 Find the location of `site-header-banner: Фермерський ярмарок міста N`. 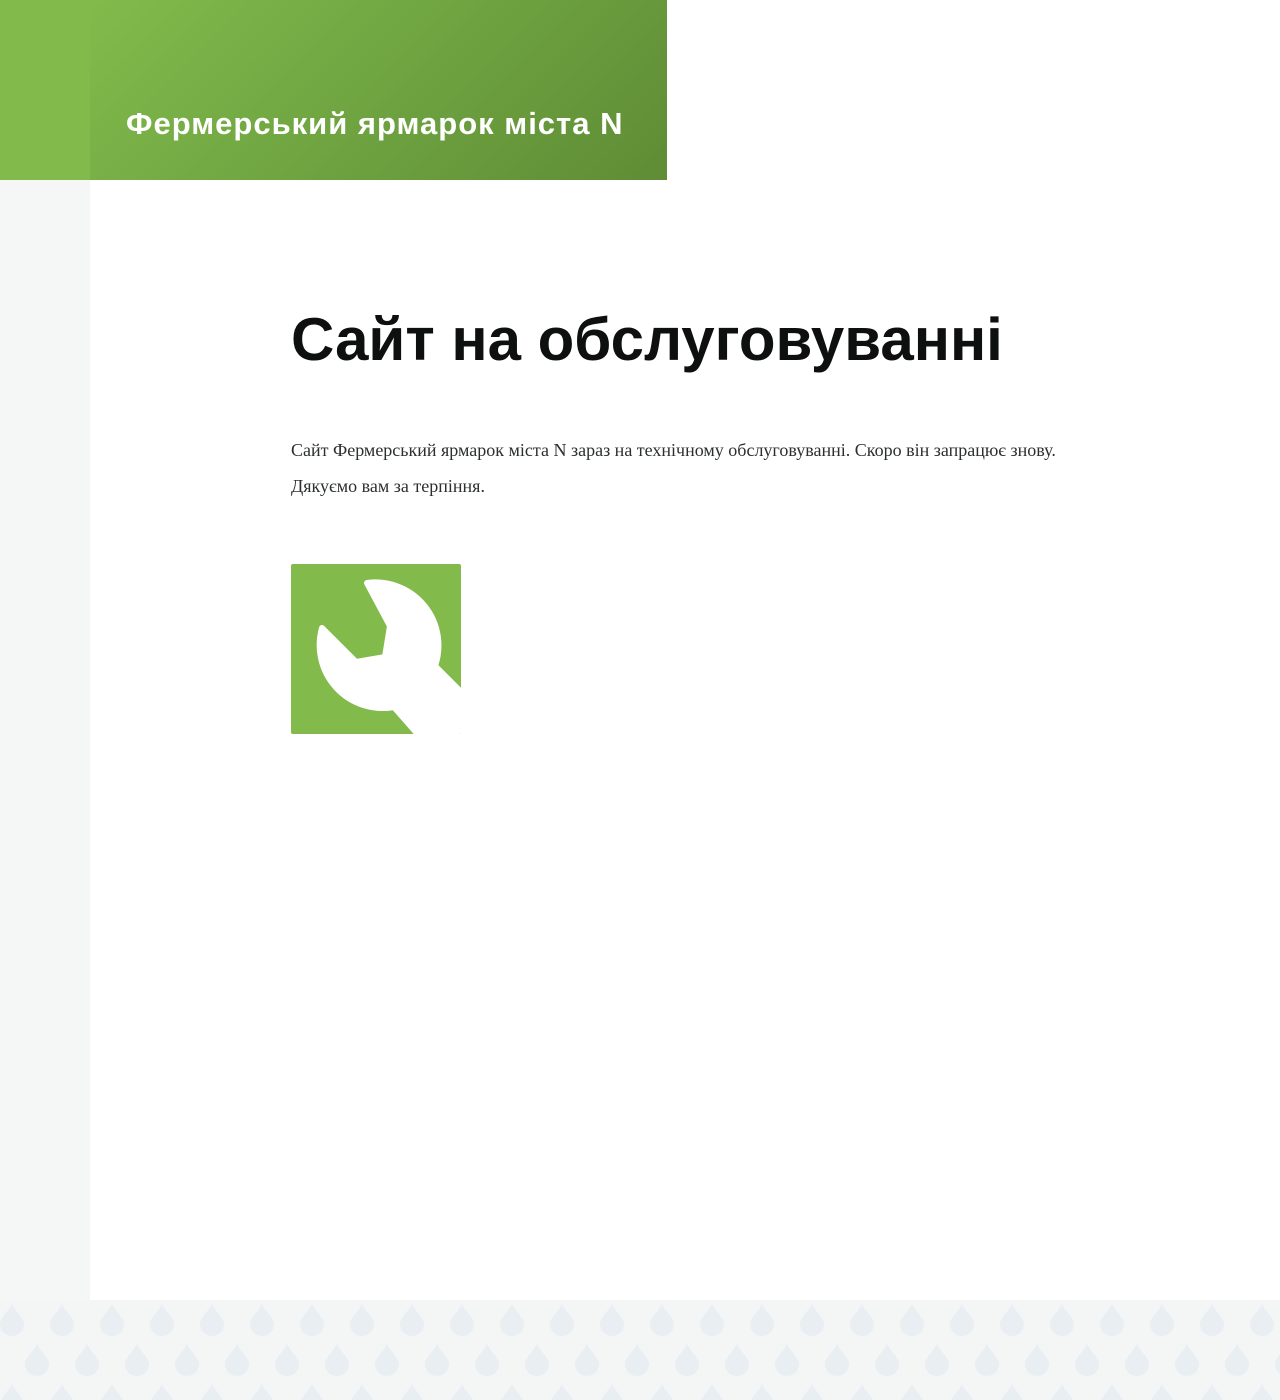

site-header-banner: Фермерський ярмарок міста N is located at coordinates (378, 90).